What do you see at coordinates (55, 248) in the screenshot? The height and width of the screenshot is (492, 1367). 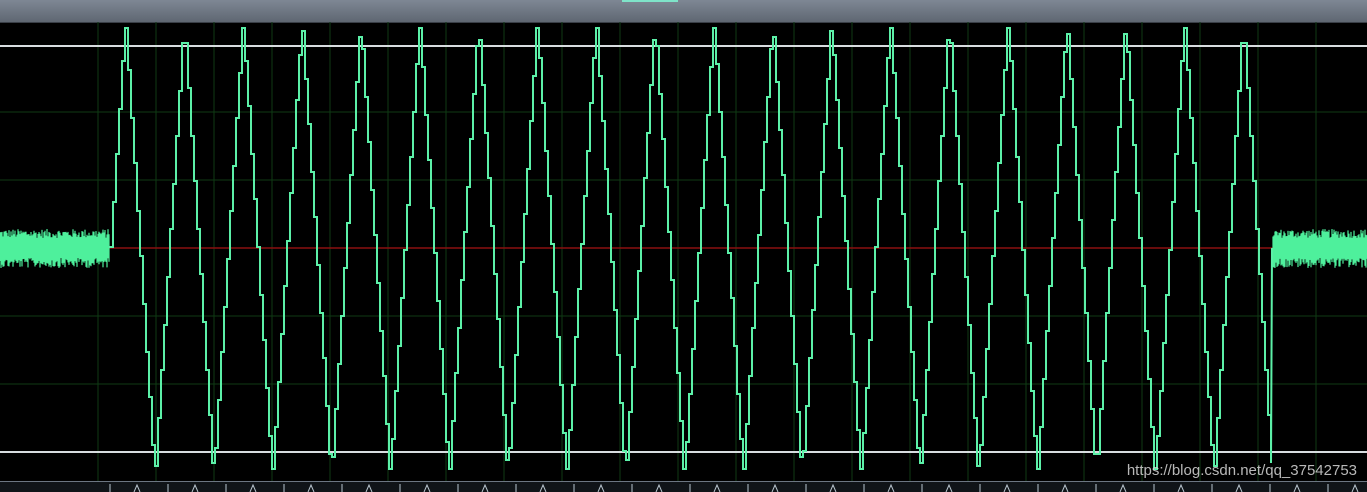 I see `leading-noise-floor` at bounding box center [55, 248].